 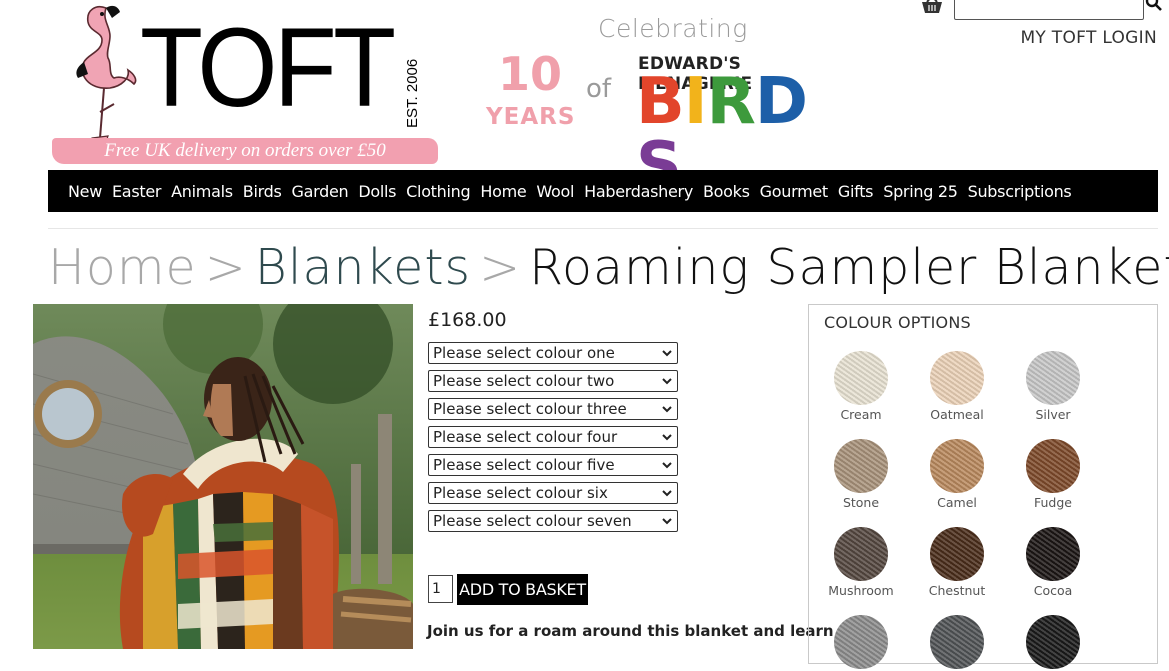 I want to click on colour-swatch: Chestnut, so click(x=957, y=562).